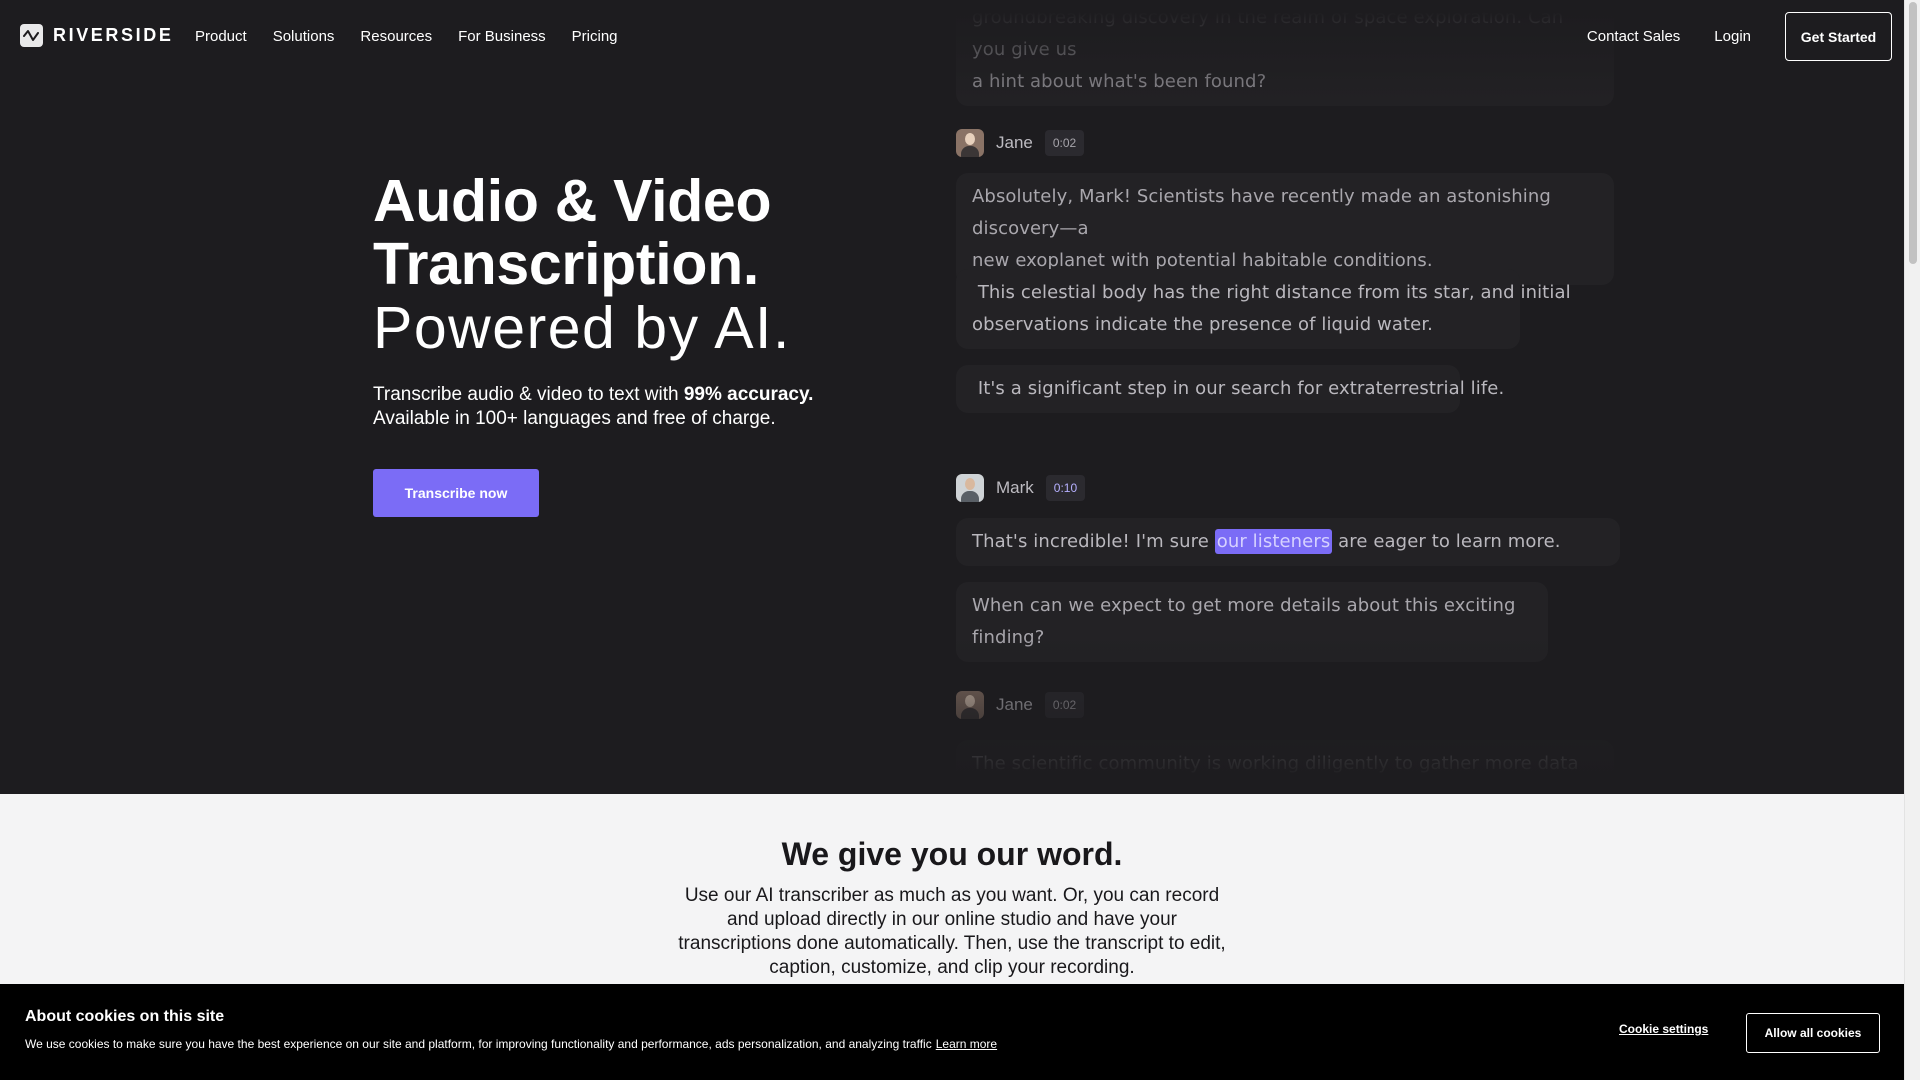  I want to click on logo-icon, so click(31, 35).